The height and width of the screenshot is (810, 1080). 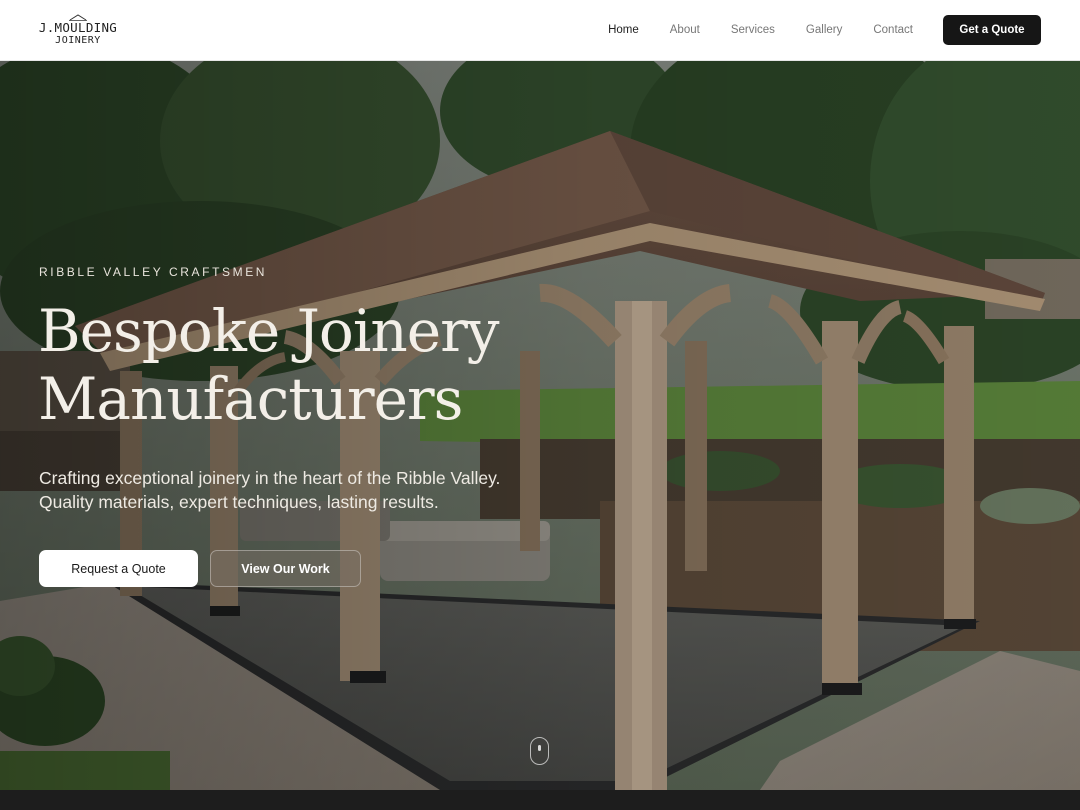 I want to click on hero-title: Bespoke Joinery Manufacturers, so click(x=269, y=365).